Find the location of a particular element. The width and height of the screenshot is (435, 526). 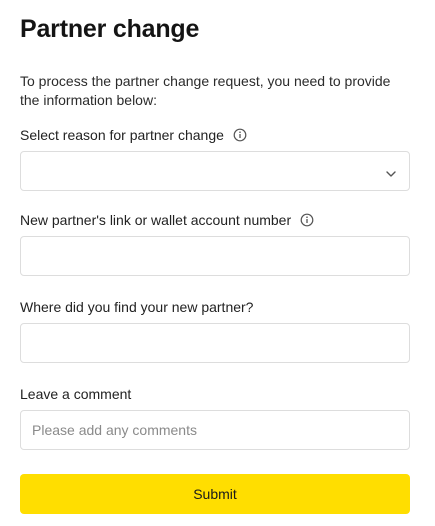

source-field-box is located at coordinates (215, 343).